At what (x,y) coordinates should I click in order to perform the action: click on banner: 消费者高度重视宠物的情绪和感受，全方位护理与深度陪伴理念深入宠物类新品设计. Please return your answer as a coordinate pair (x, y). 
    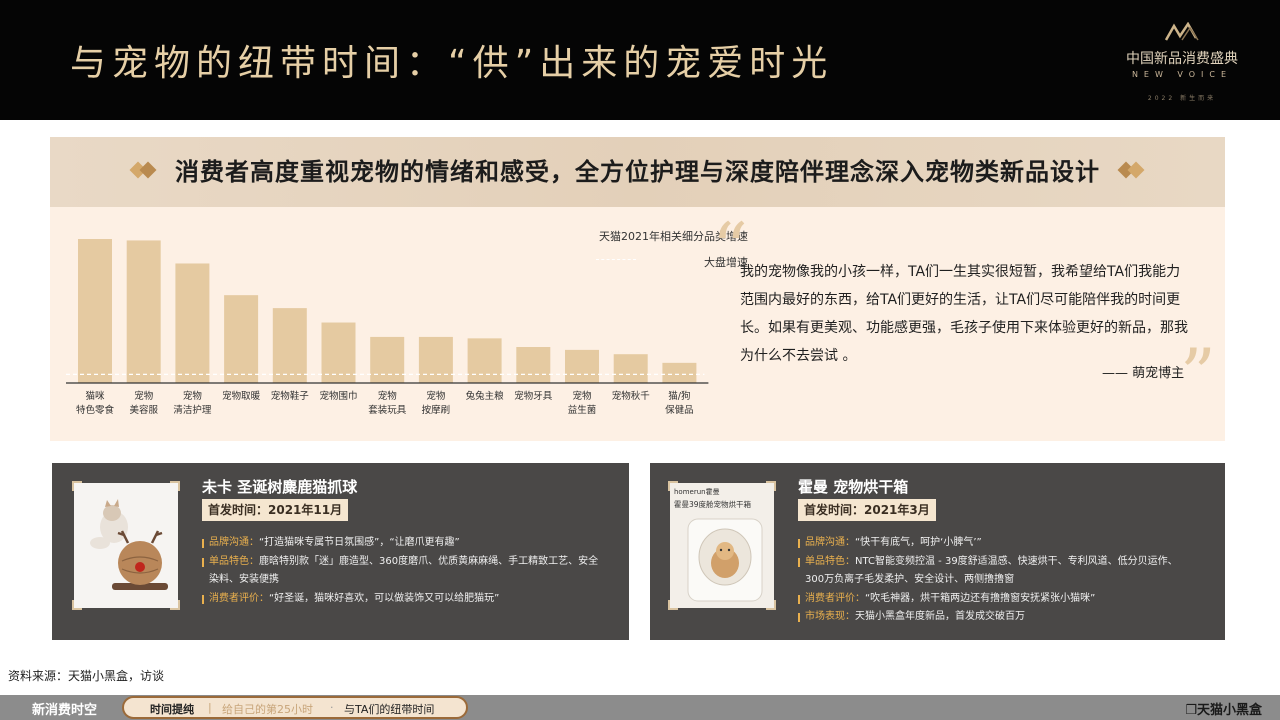
    Looking at the image, I should click on (637, 172).